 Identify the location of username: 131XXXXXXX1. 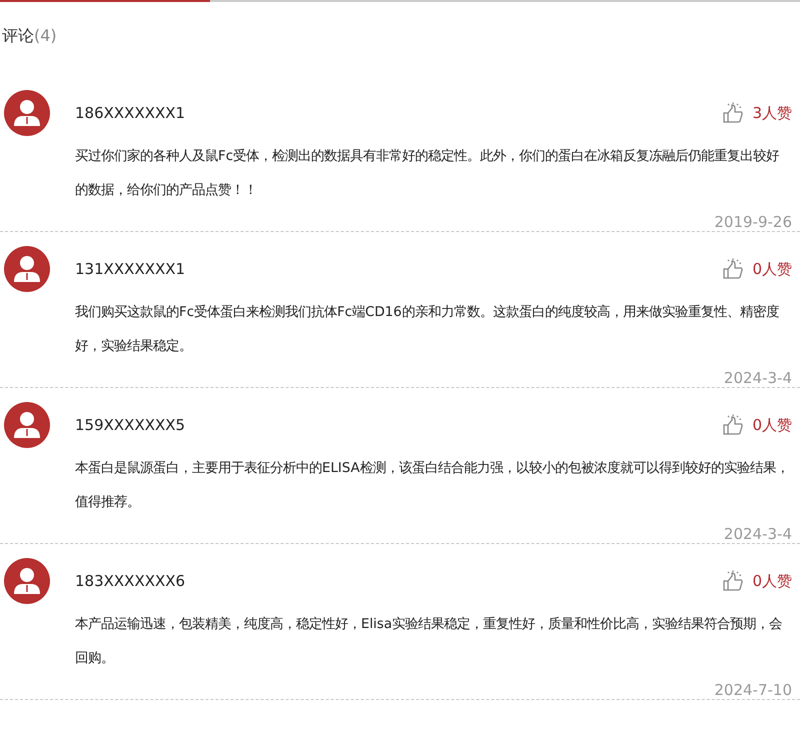
(130, 269).